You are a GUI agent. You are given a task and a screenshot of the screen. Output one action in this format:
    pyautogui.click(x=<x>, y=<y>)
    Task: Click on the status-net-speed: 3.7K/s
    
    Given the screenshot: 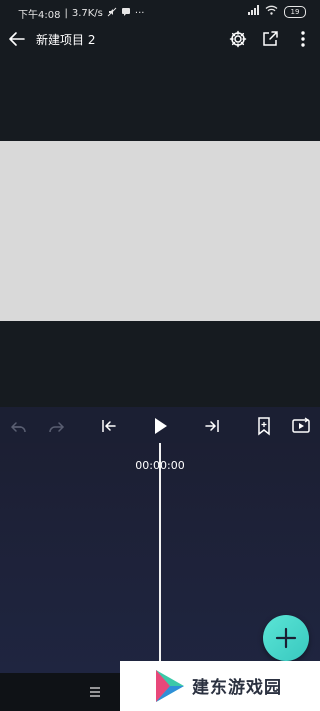 What is the action you would take?
    pyautogui.click(x=87, y=13)
    